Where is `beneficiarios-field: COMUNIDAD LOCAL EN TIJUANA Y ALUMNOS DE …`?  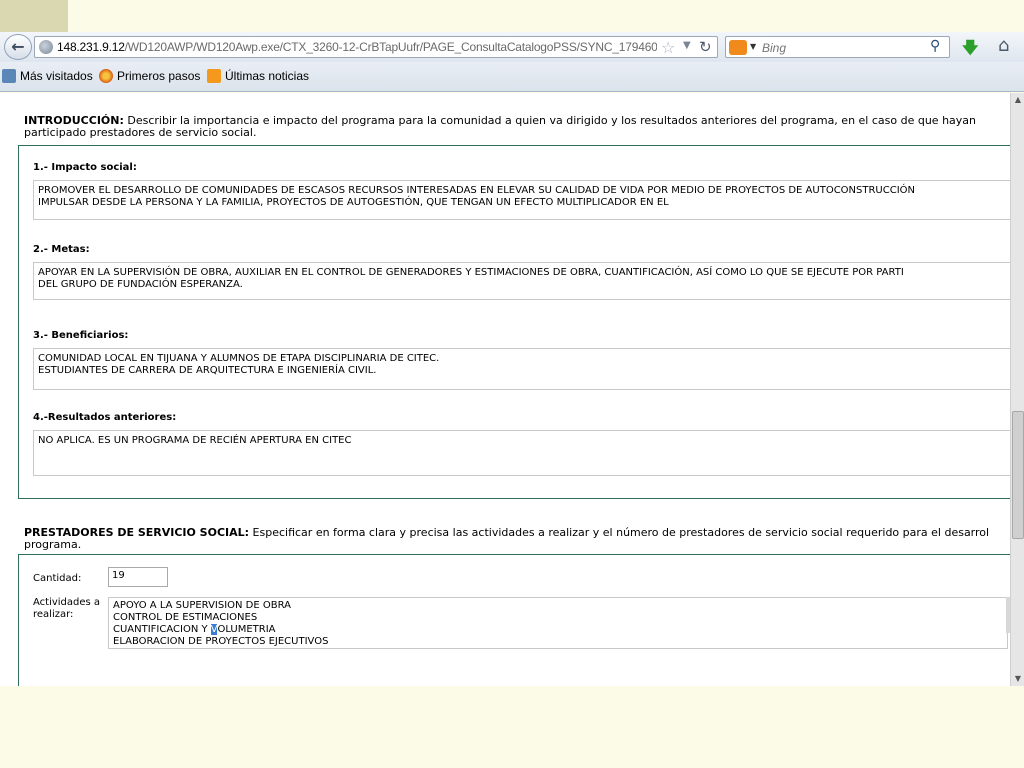
beneficiarios-field: COMUNIDAD LOCAL EN TIJUANA Y ALUMNOS DE … is located at coordinates (521, 369).